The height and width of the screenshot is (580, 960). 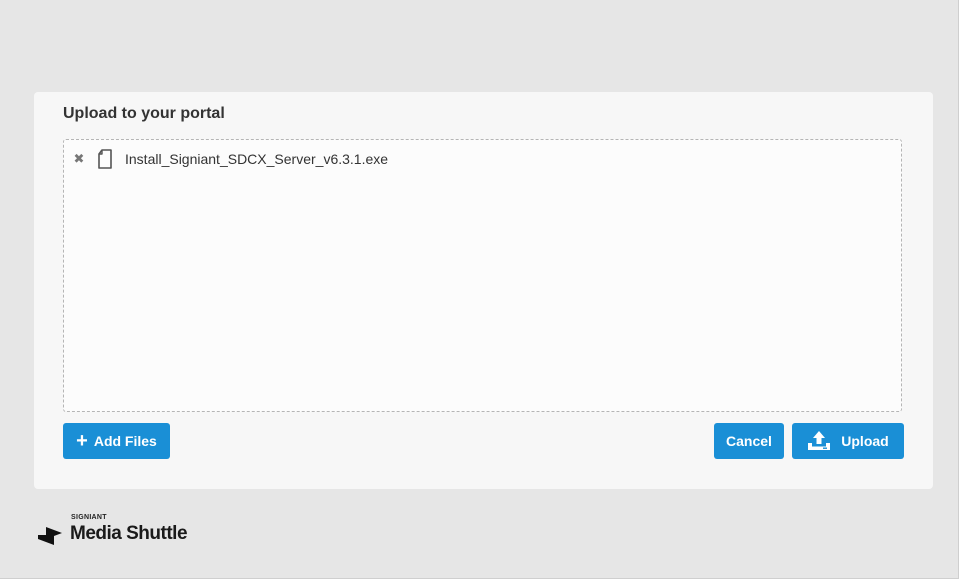 I want to click on add-files-label: Add Files, so click(x=125, y=441).